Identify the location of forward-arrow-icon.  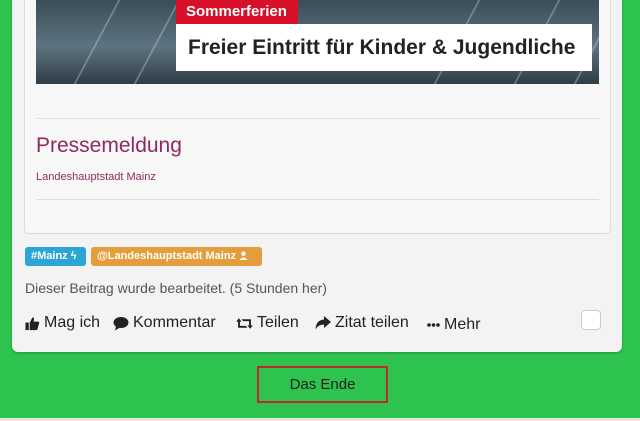
(323, 323).